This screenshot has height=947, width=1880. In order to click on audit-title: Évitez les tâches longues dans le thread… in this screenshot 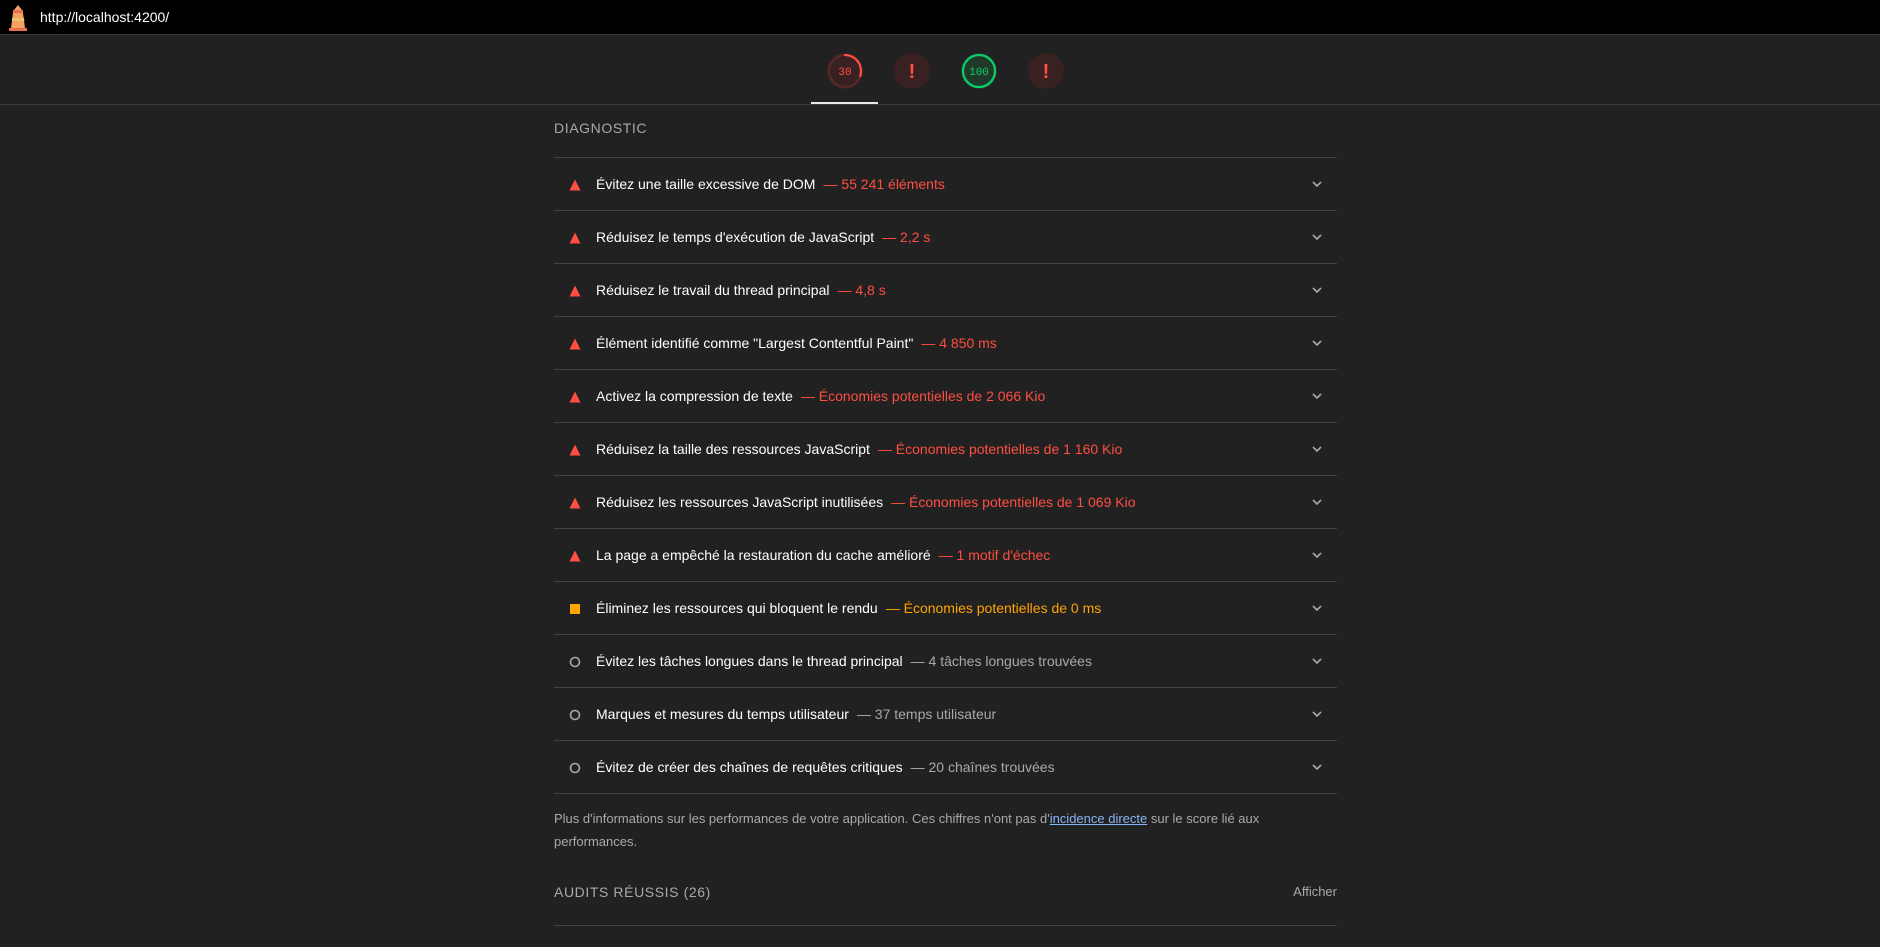, I will do `click(749, 661)`.